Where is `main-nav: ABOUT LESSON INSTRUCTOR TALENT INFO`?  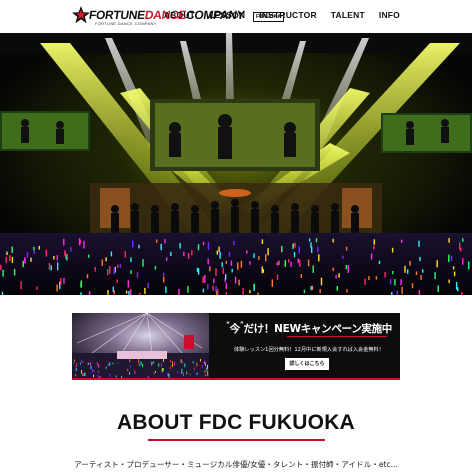 main-nav: ABOUT LESSON INSTRUCTOR TALENT INFO is located at coordinates (275, 15).